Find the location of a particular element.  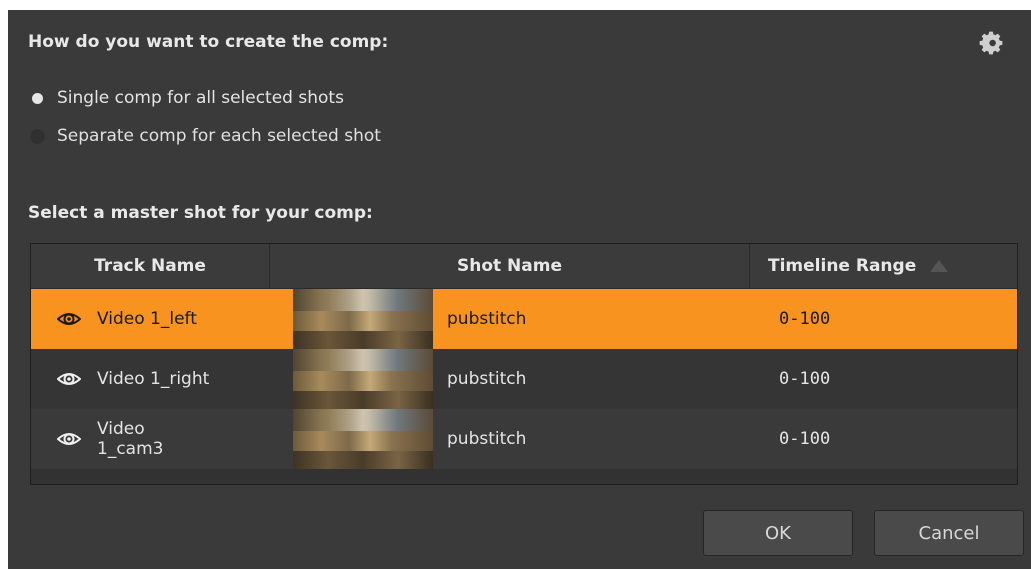

sort-arrow-icon is located at coordinates (939, 266).